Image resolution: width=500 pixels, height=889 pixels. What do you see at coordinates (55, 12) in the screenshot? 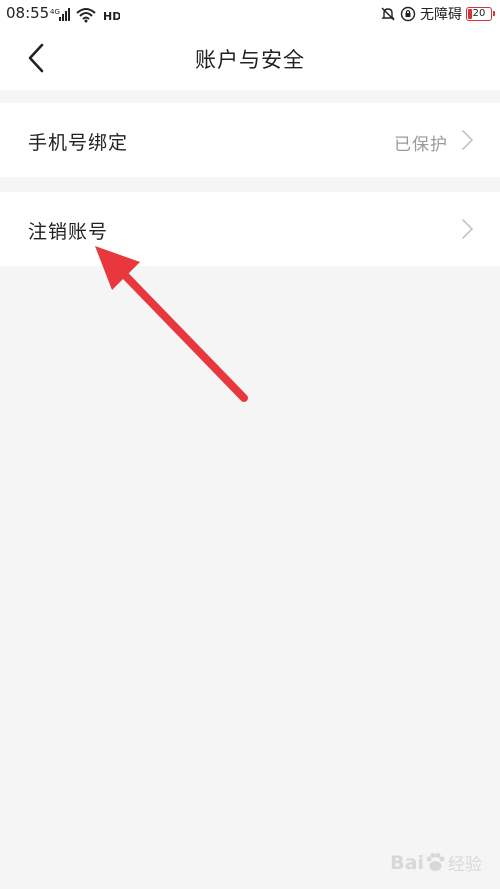
I see `svg-text: 4G` at bounding box center [55, 12].